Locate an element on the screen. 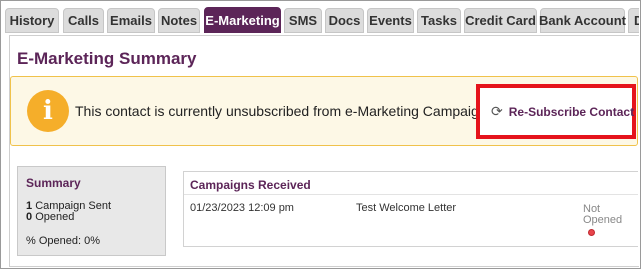 This screenshot has width=641, height=269. tab-emails: Emails is located at coordinates (131, 20).